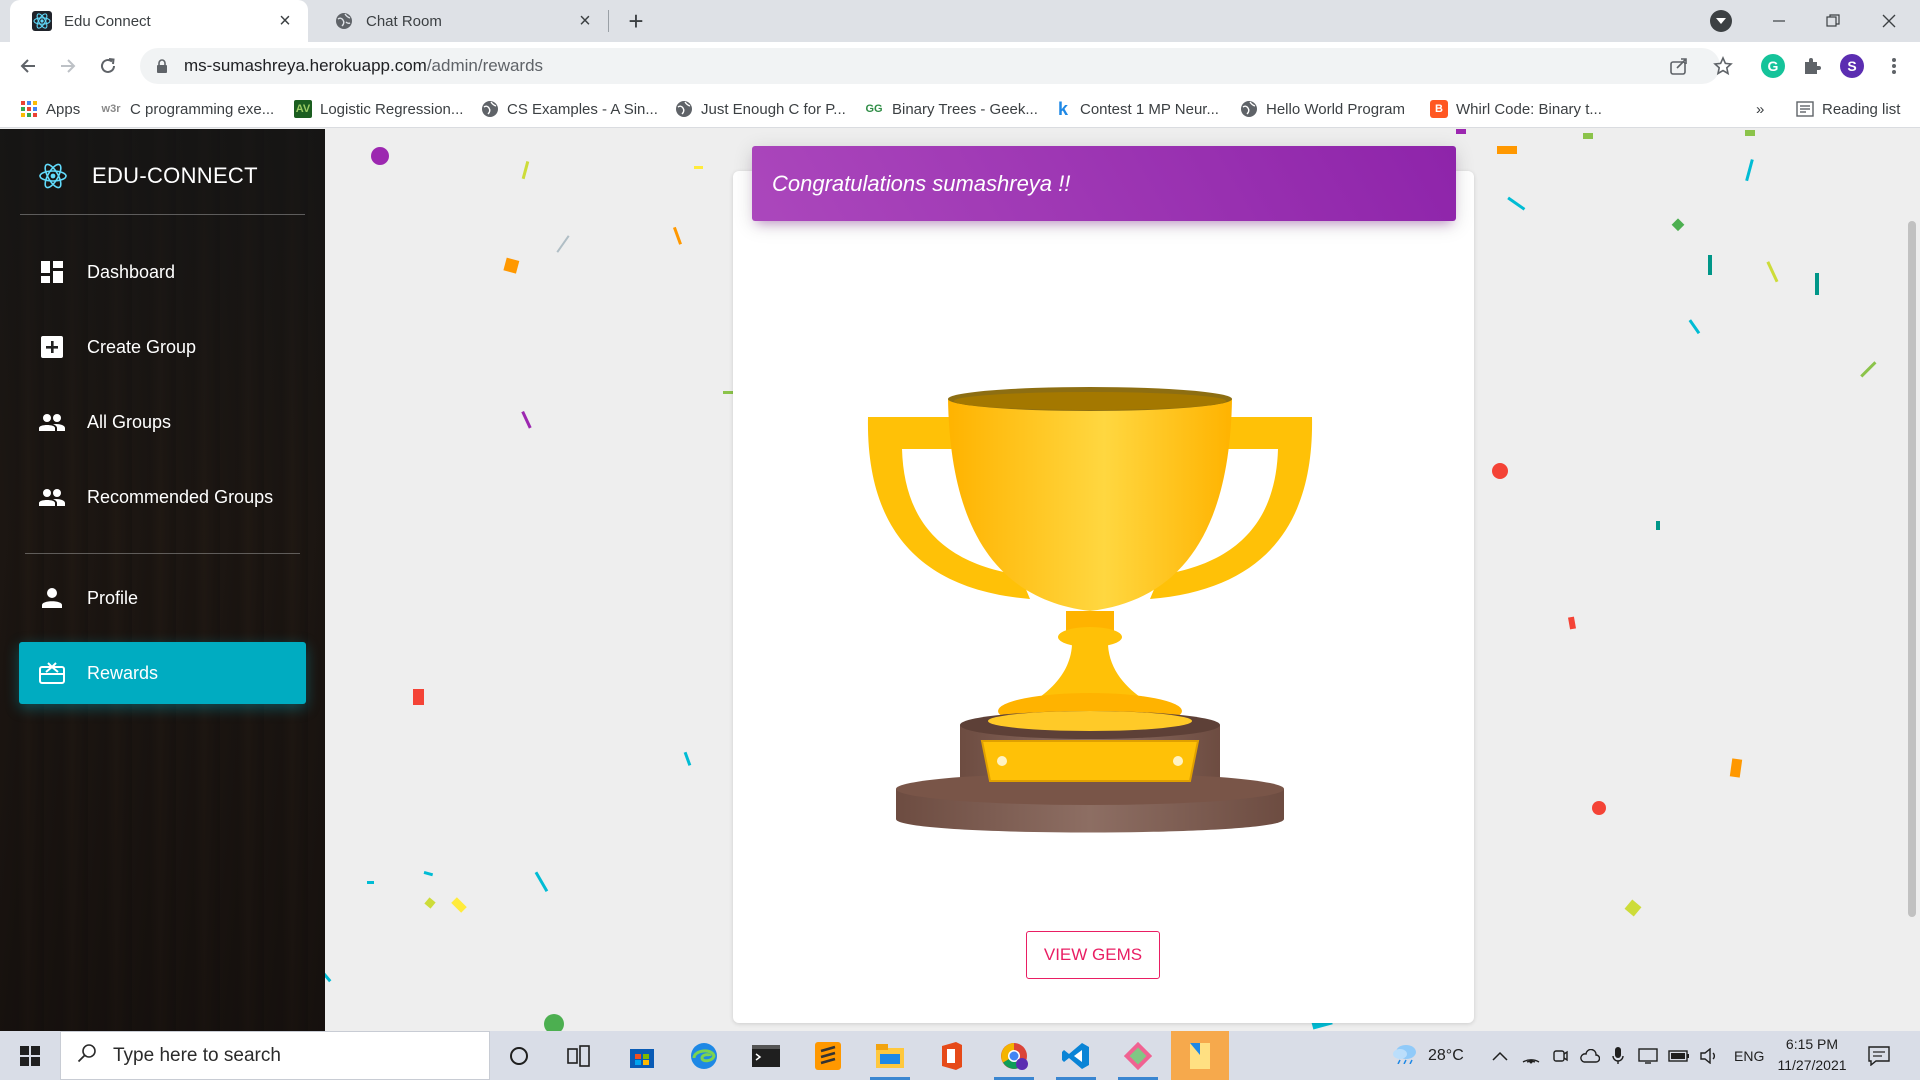  What do you see at coordinates (890, 1055) in the screenshot?
I see `file-explorer-icon` at bounding box center [890, 1055].